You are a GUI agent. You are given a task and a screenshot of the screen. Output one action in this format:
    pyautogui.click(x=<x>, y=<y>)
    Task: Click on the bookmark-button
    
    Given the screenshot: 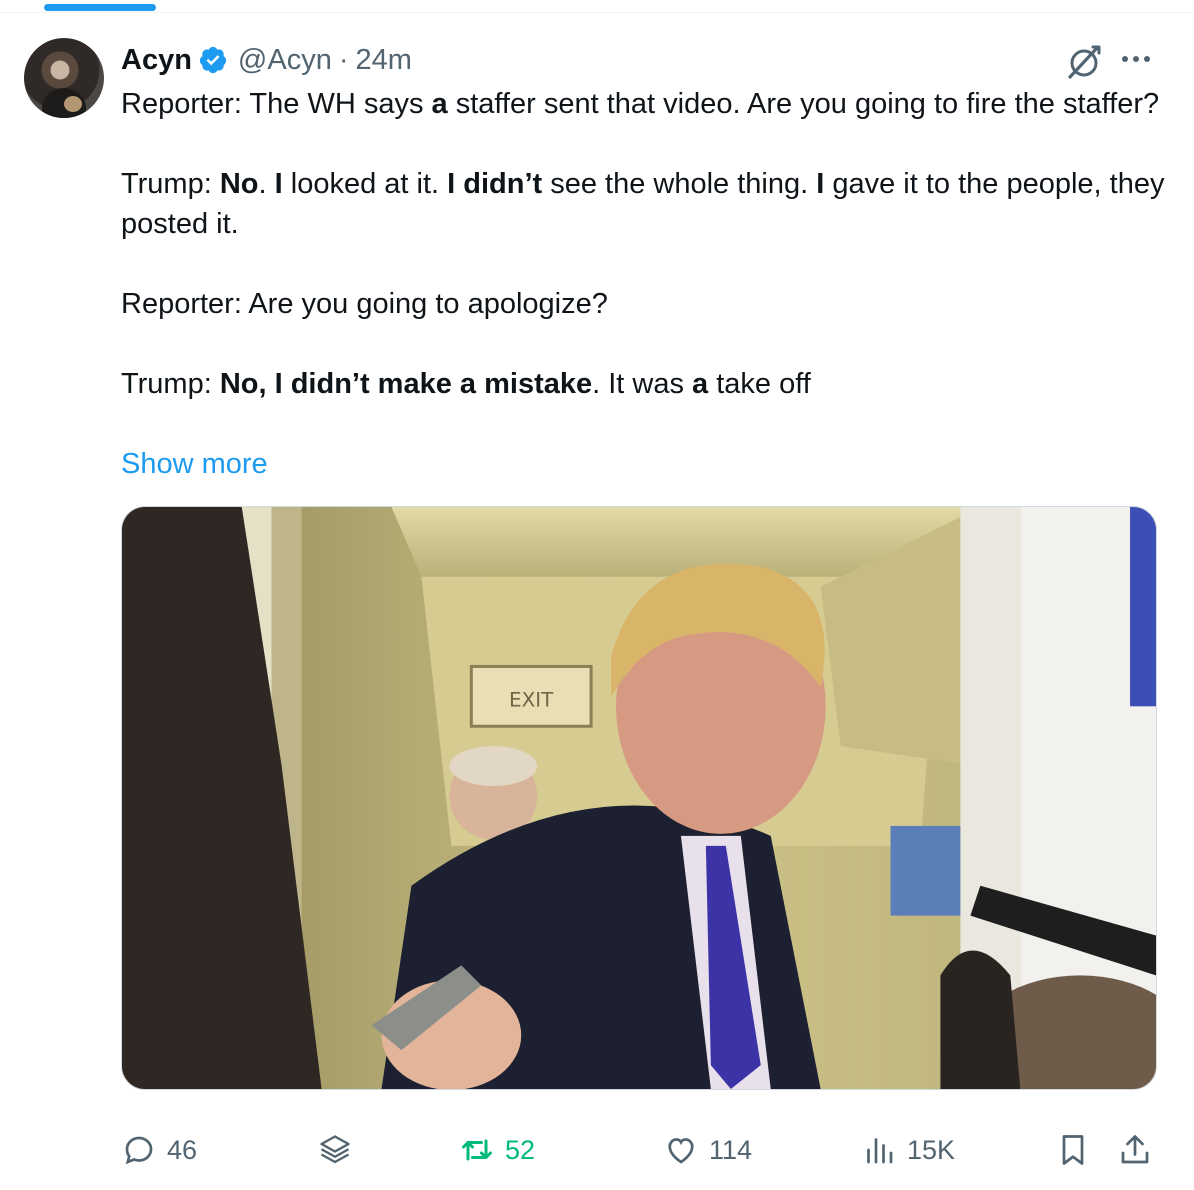 What is the action you would take?
    pyautogui.click(x=1073, y=1150)
    